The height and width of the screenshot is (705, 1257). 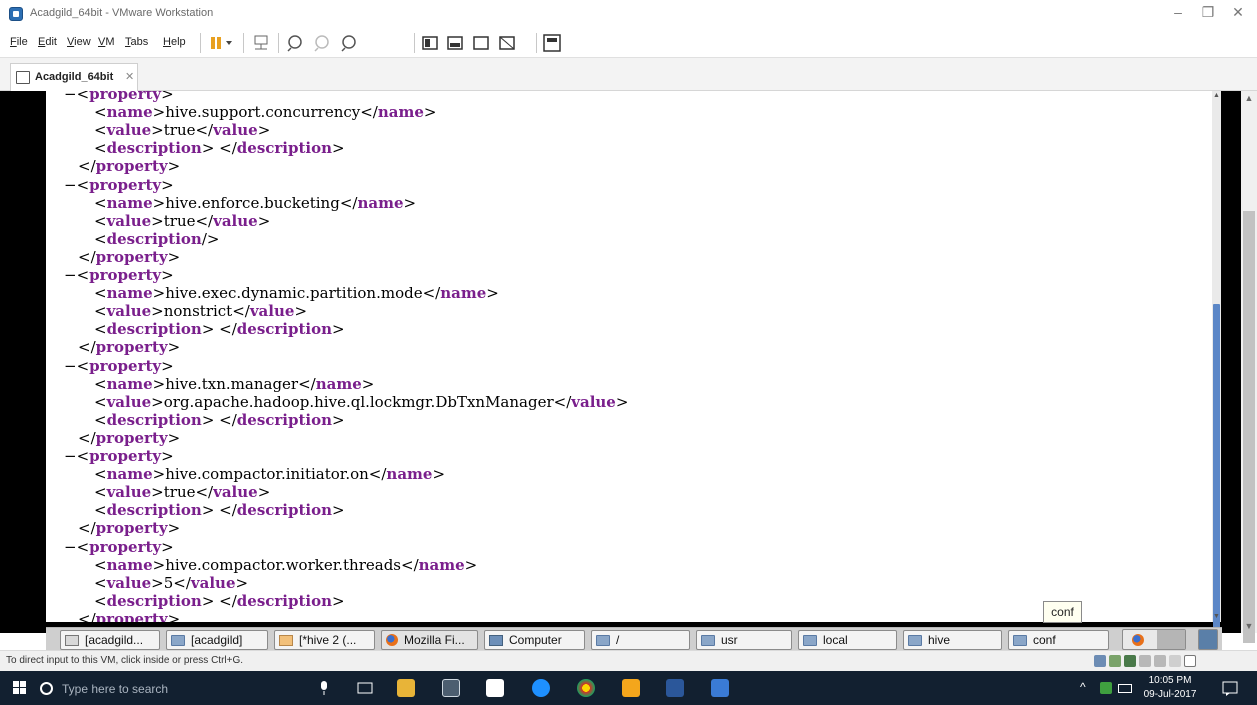 What do you see at coordinates (1230, 689) in the screenshot?
I see `notifications-icon` at bounding box center [1230, 689].